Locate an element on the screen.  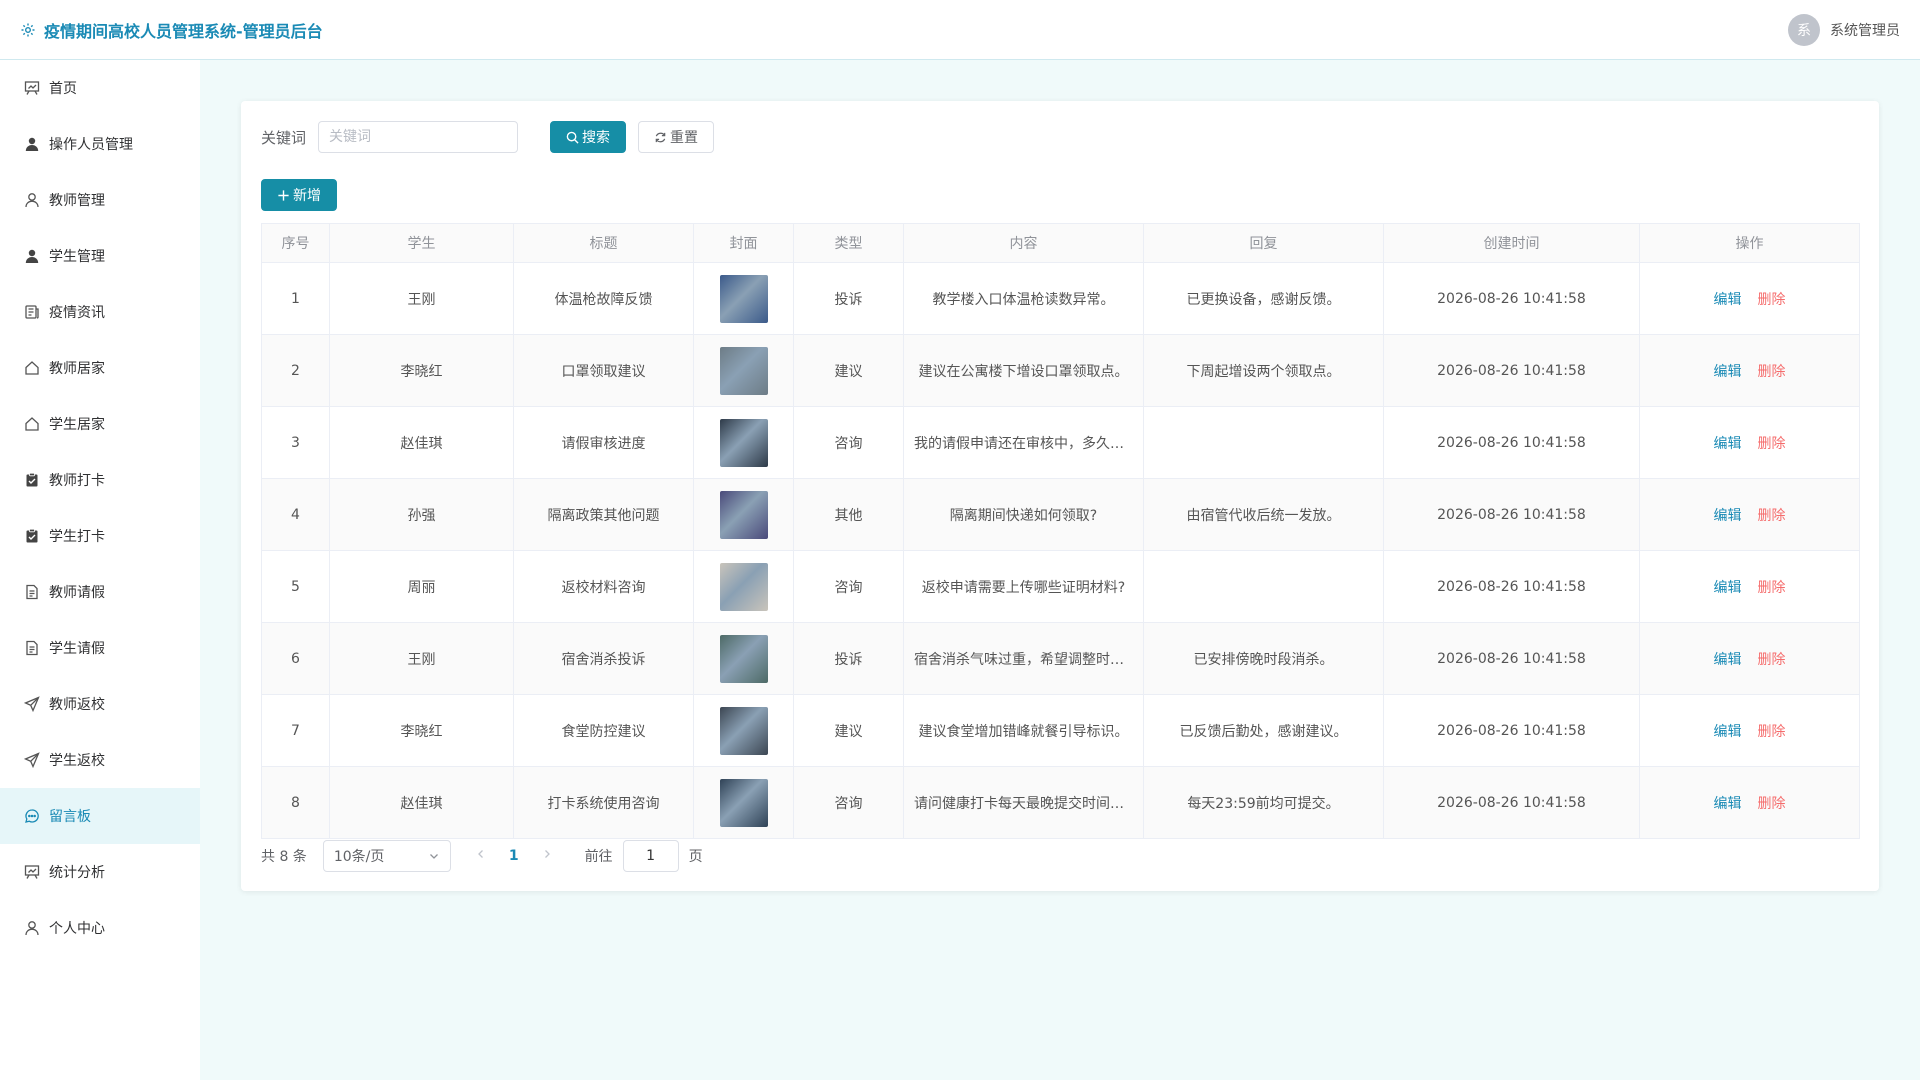
sidebar-item-4: 疫情资讯 is located at coordinates (100, 312).